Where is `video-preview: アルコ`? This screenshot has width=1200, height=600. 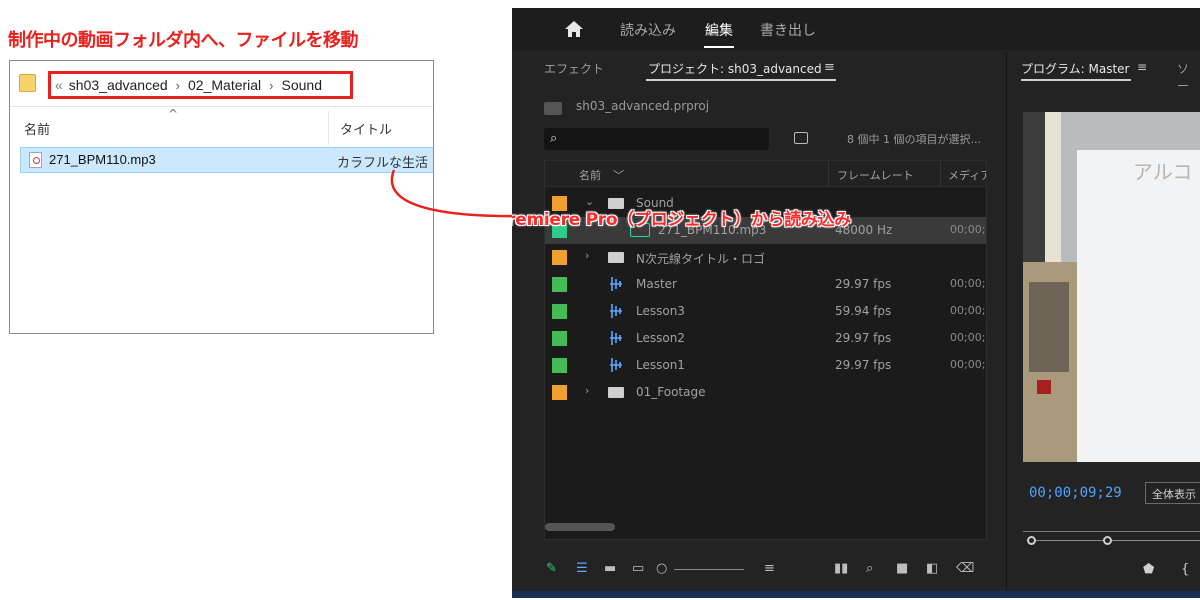 video-preview: アルコ is located at coordinates (1111, 287).